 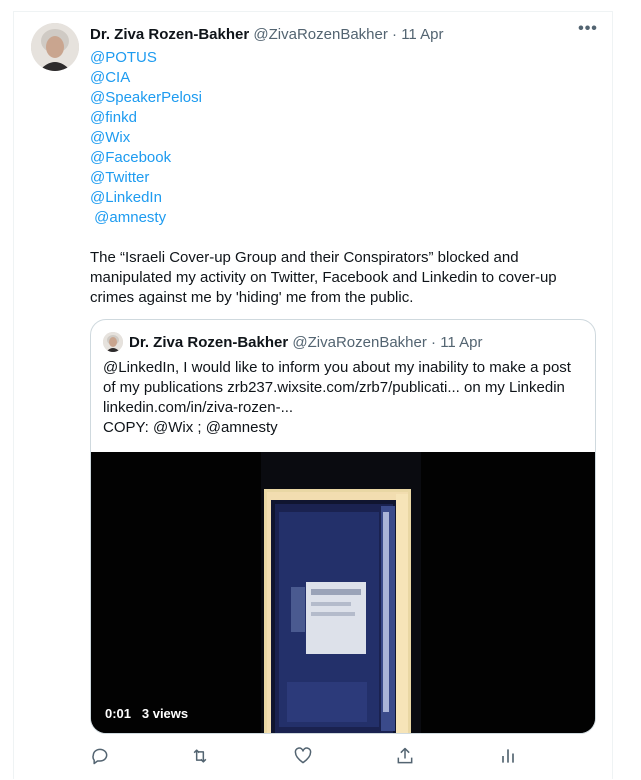 I want to click on like-icon, so click(x=304, y=757).